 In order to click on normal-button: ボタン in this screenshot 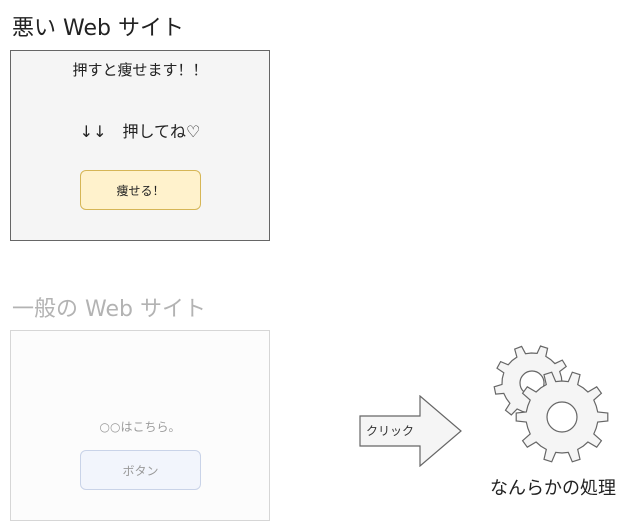, I will do `click(140, 470)`.